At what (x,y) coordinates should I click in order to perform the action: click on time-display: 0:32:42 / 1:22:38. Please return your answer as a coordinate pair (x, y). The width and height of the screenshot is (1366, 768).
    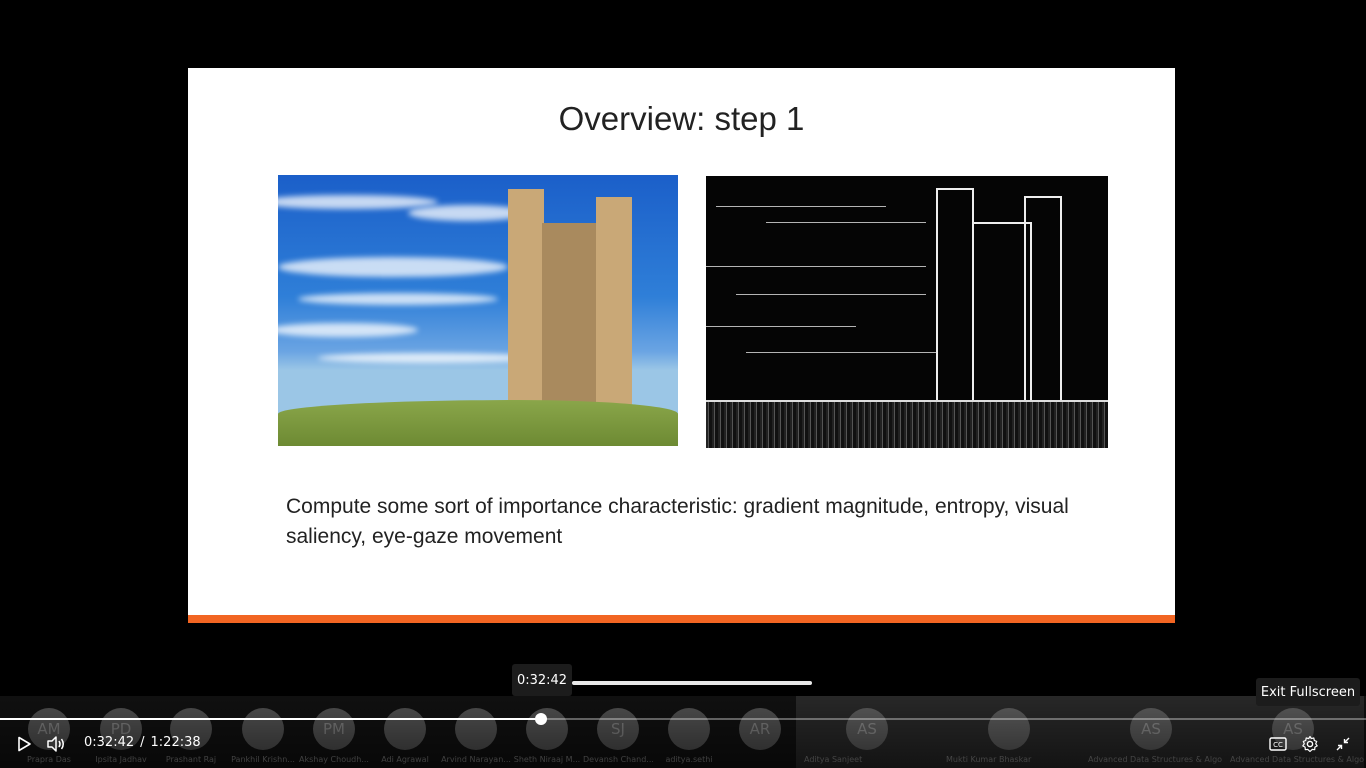
    Looking at the image, I should click on (145, 742).